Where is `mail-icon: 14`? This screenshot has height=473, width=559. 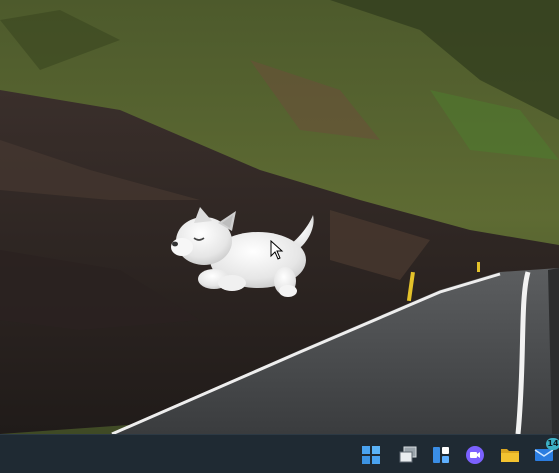
mail-icon: 14 is located at coordinates (546, 452).